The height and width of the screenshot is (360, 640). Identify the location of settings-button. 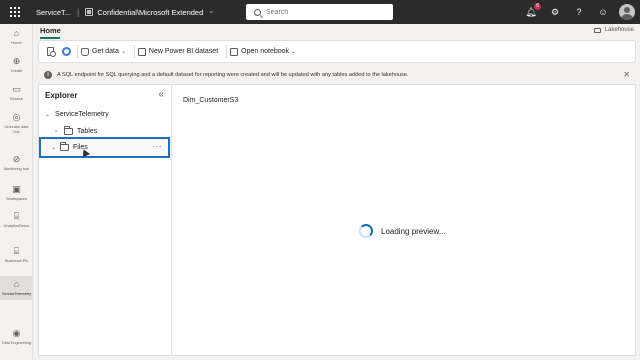
(66, 51).